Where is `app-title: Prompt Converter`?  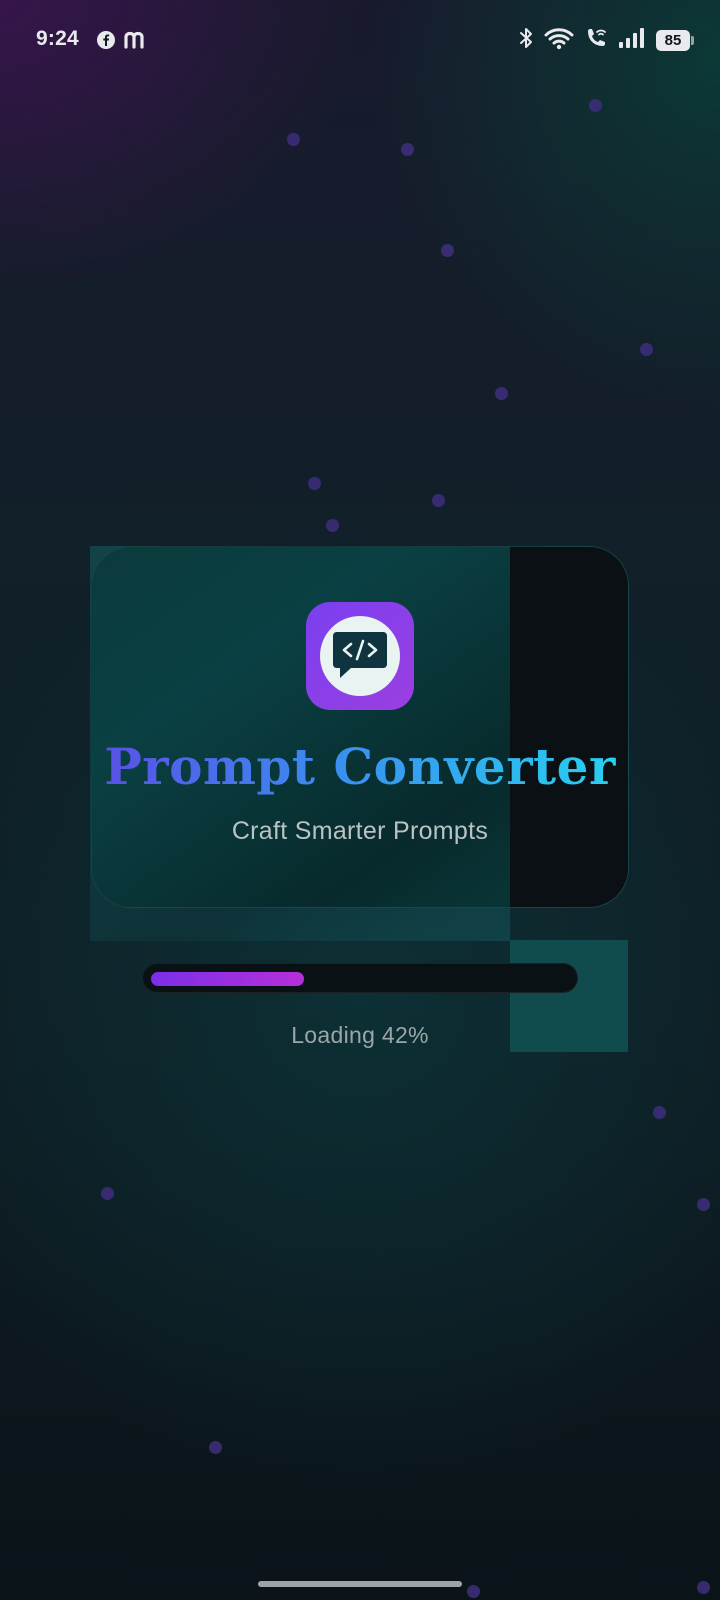
app-title: Prompt Converter is located at coordinates (360, 766).